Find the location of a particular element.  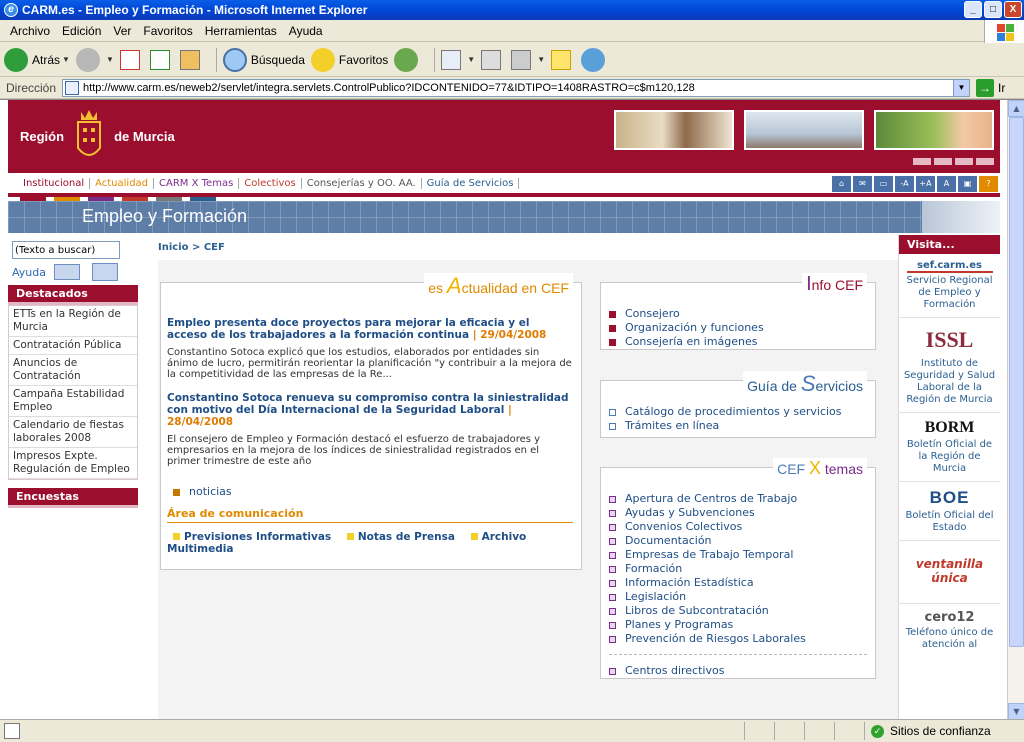

go-button: → Ir is located at coordinates (990, 87).